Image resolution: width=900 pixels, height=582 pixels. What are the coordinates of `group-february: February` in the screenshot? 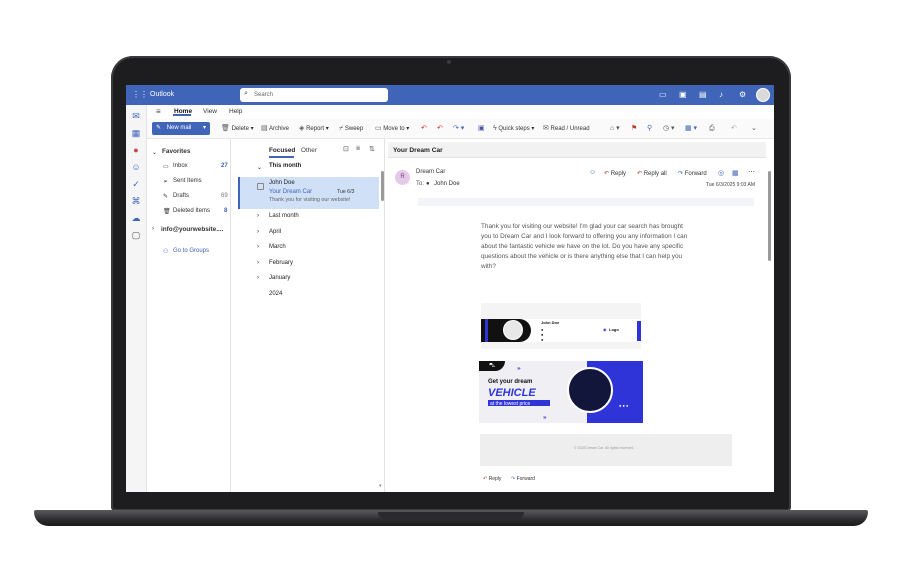 It's located at (281, 263).